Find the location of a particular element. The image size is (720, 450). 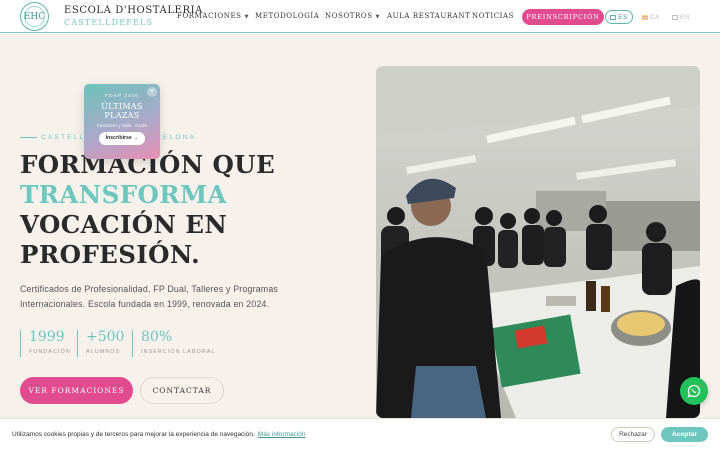

stat-students: +500 ALUMNOS is located at coordinates (100, 343).